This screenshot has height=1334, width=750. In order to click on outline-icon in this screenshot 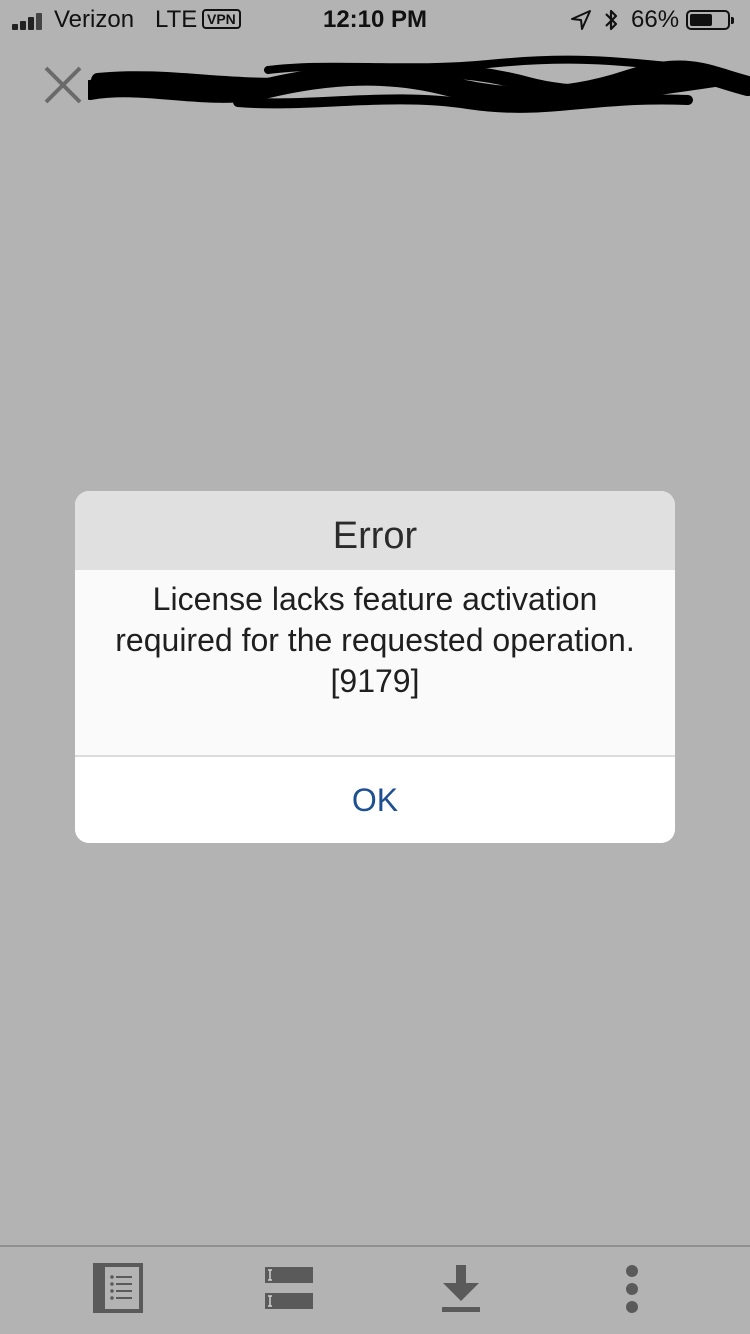, I will do `click(290, 1289)`.